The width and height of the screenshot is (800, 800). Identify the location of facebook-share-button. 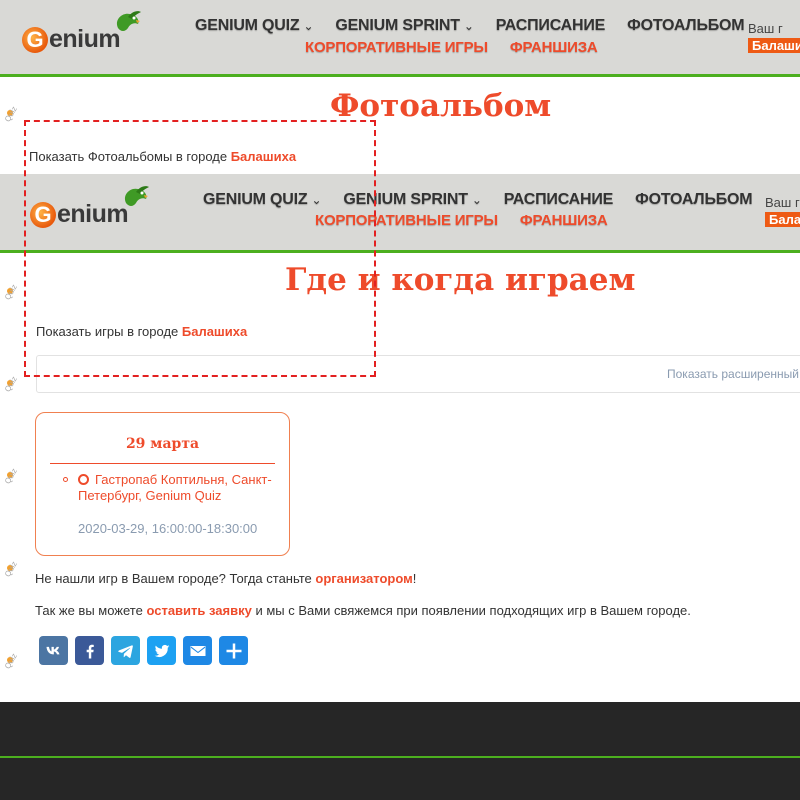
(89, 650).